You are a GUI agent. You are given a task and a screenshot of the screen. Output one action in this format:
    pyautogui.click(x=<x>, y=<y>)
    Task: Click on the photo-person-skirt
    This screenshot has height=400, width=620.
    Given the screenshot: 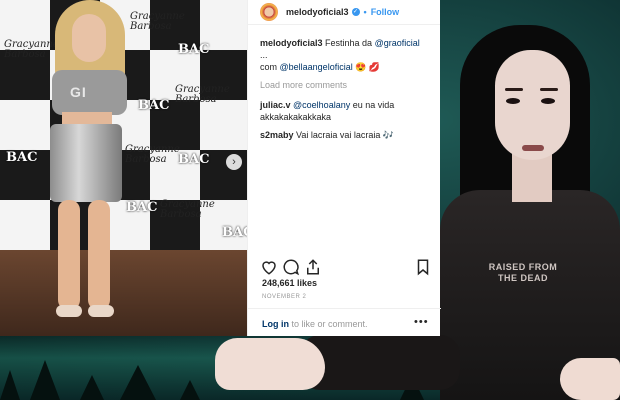 What is the action you would take?
    pyautogui.click(x=86, y=163)
    